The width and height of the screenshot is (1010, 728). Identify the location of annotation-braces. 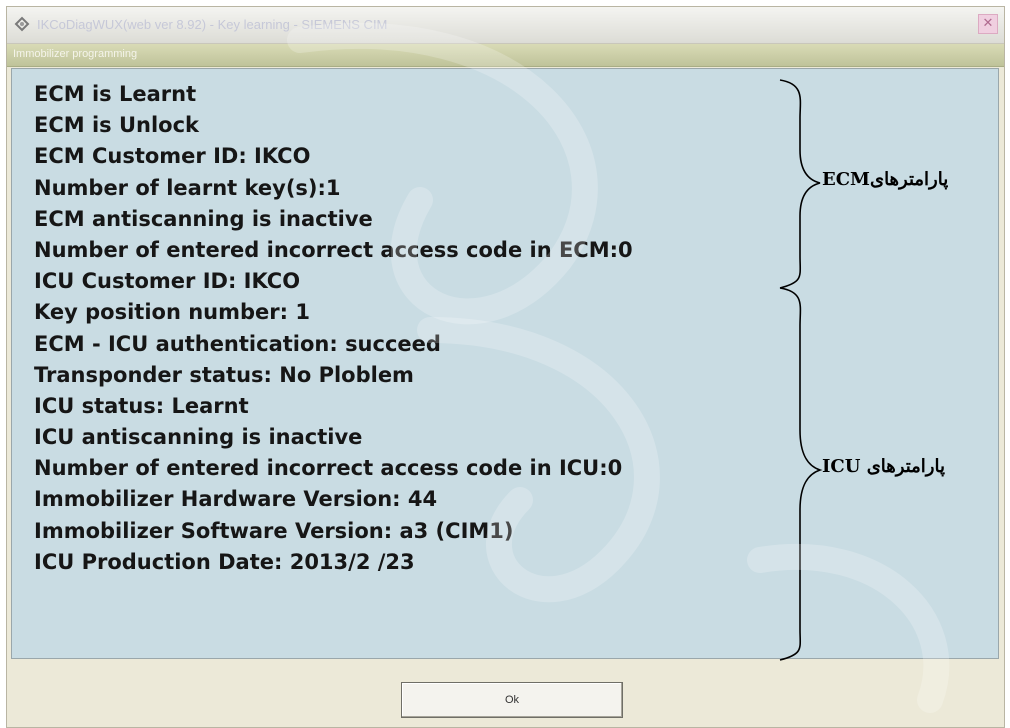
(801, 370).